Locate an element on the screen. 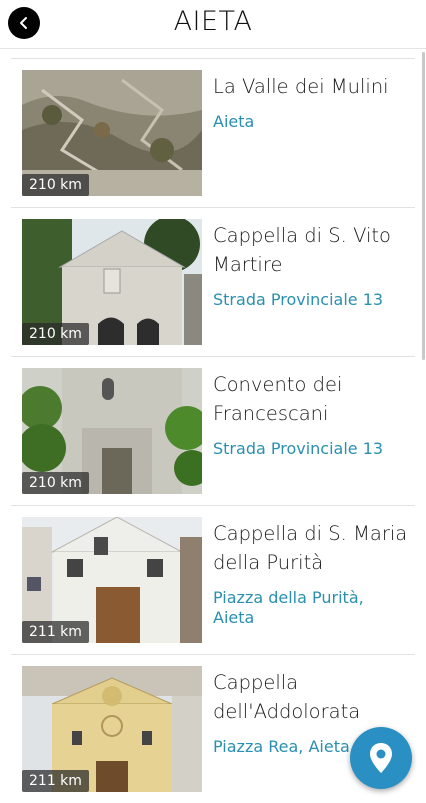 The height and width of the screenshot is (803, 426). place-title: Cappella dell'Addolorata is located at coordinates (287, 697).